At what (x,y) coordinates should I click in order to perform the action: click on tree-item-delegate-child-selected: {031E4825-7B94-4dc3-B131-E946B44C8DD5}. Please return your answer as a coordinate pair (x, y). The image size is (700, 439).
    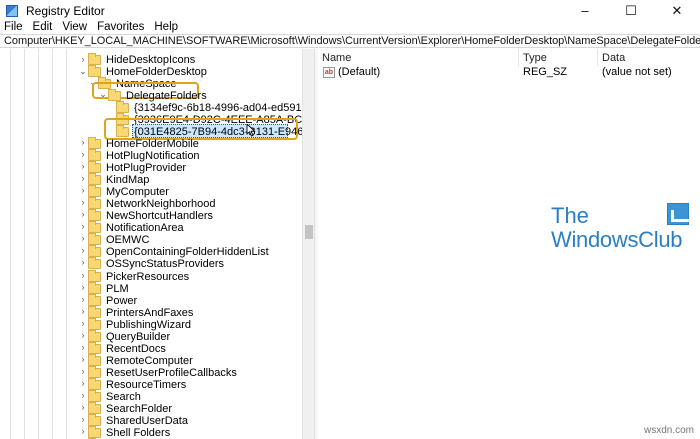
    Looking at the image, I should click on (210, 131).